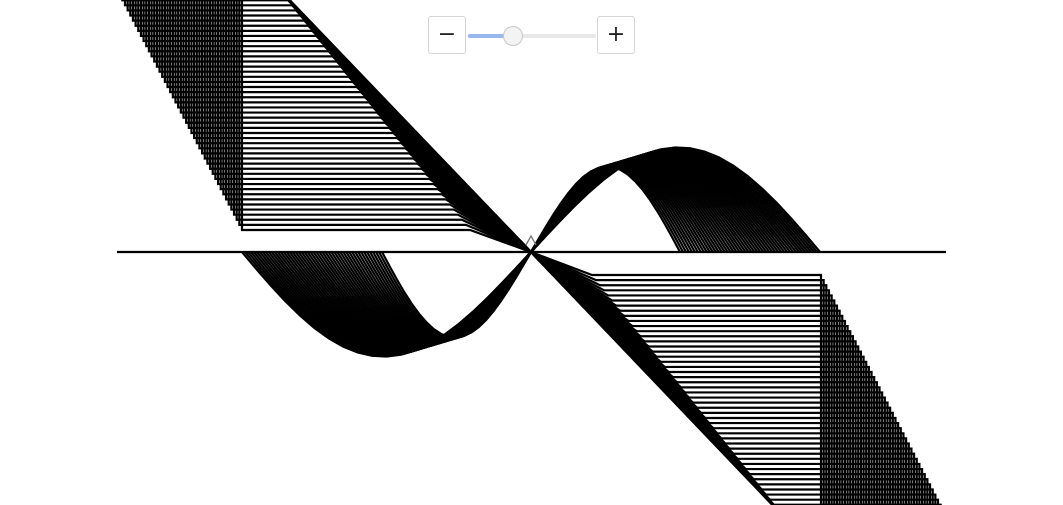  I want to click on zoom-in-button: +, so click(616, 35).